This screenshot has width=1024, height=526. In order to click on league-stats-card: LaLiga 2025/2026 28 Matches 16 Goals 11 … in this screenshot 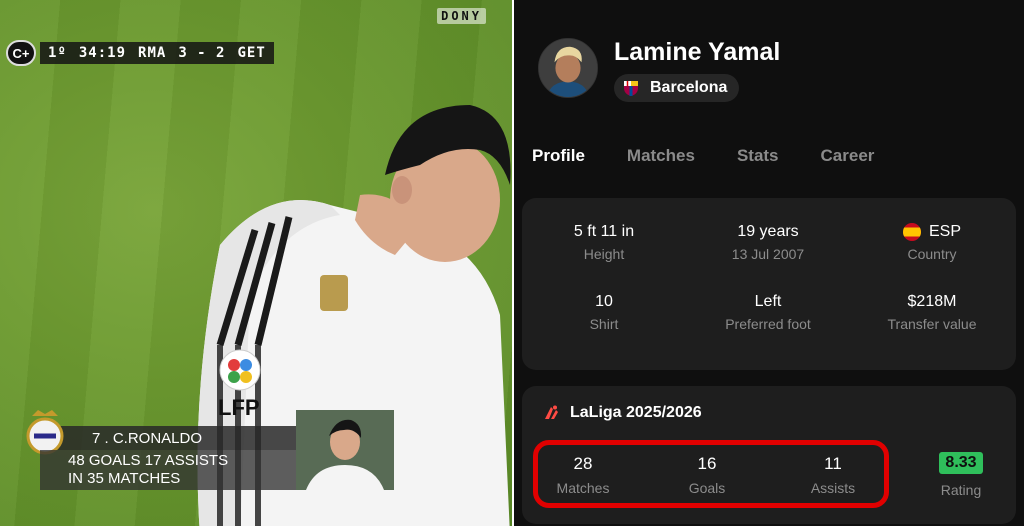, I will do `click(769, 455)`.